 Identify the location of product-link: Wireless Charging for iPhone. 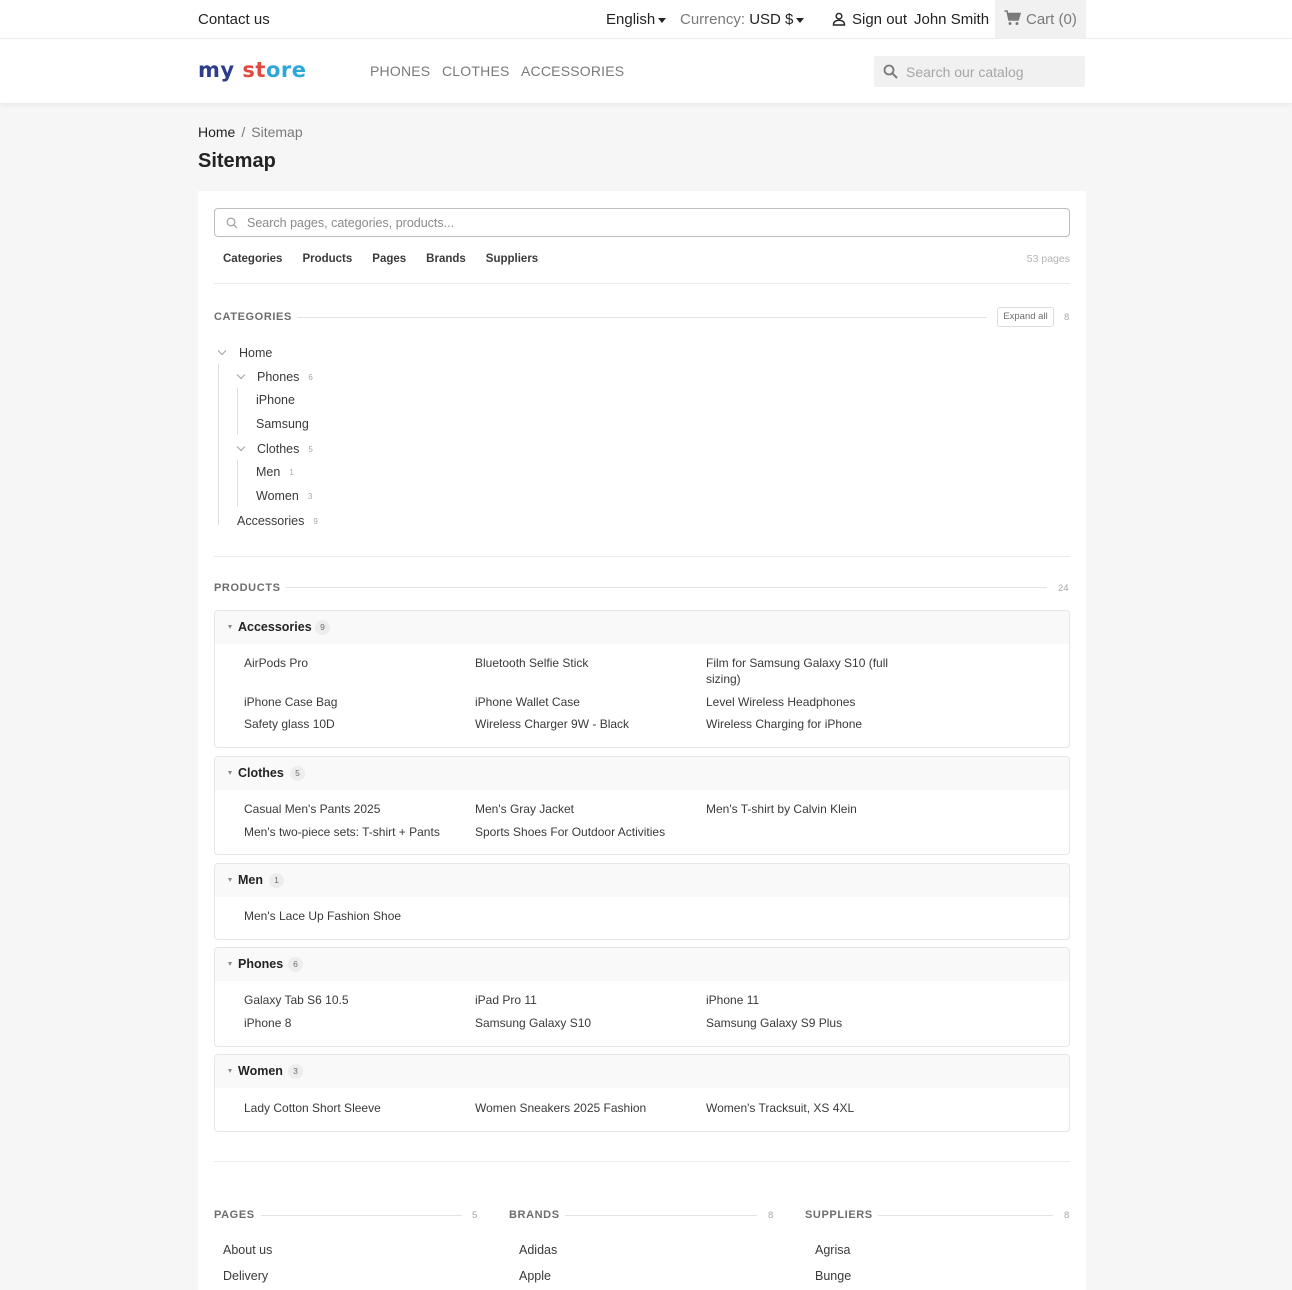
(801, 724).